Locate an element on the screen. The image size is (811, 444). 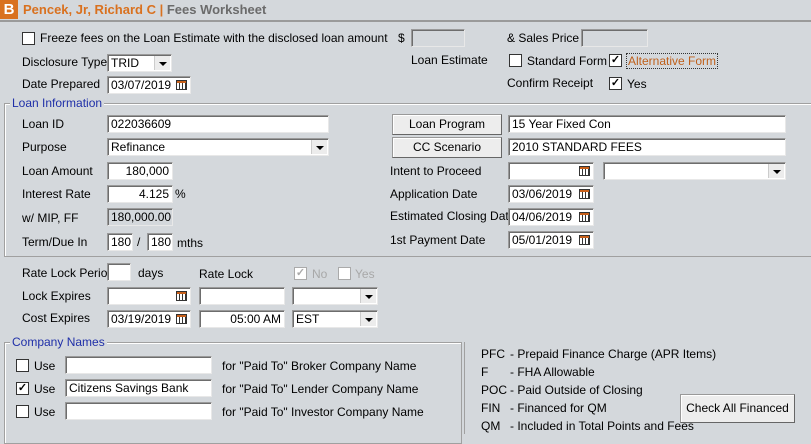
legend-text: - Included in Total Points and Fees is located at coordinates (602, 426).